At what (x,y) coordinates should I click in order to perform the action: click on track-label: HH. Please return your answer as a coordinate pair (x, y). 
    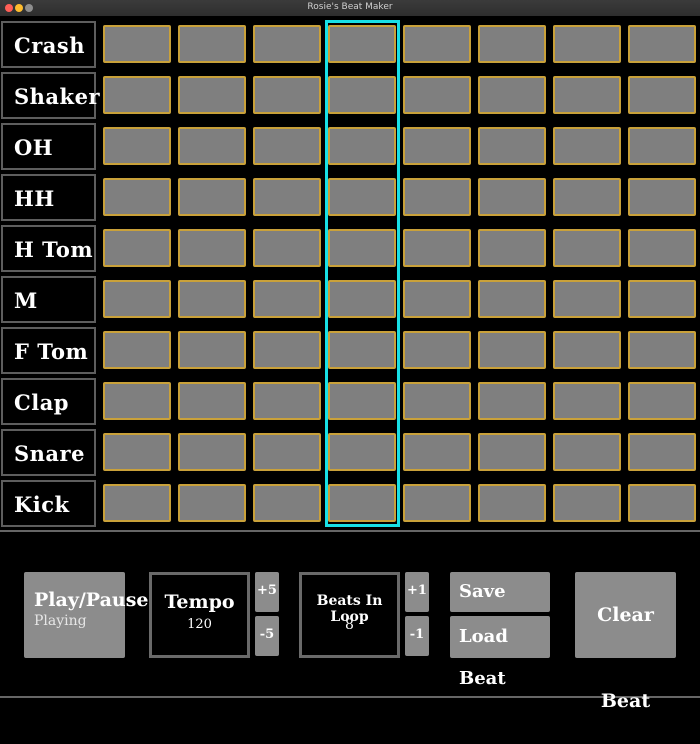
    Looking at the image, I should click on (48, 197).